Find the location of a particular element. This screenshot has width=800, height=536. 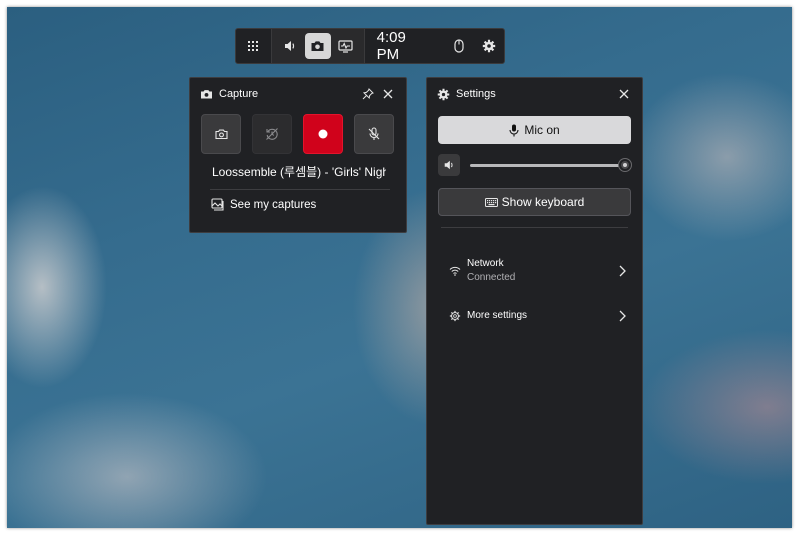

mic-toggle-button is located at coordinates (374, 134).